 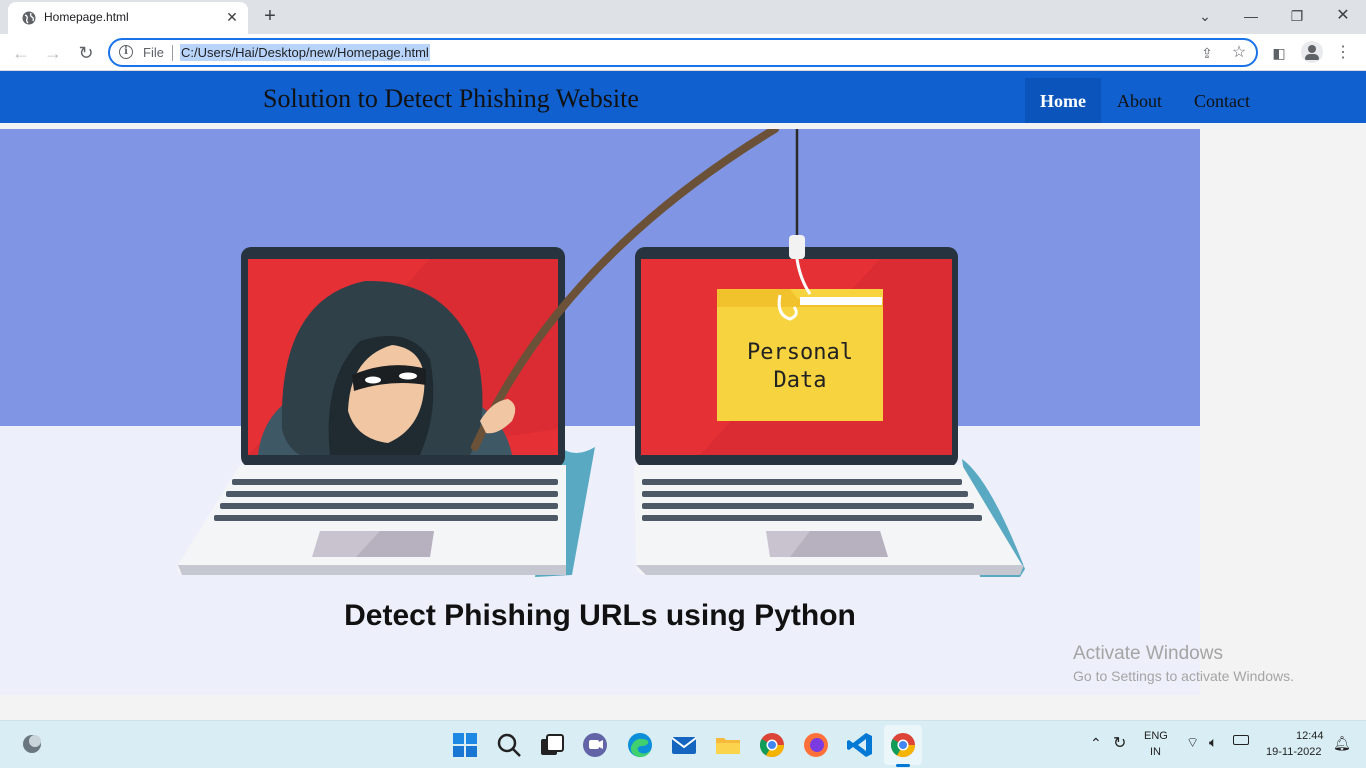 I want to click on nav-contact-link: Contact, so click(x=1222, y=100).